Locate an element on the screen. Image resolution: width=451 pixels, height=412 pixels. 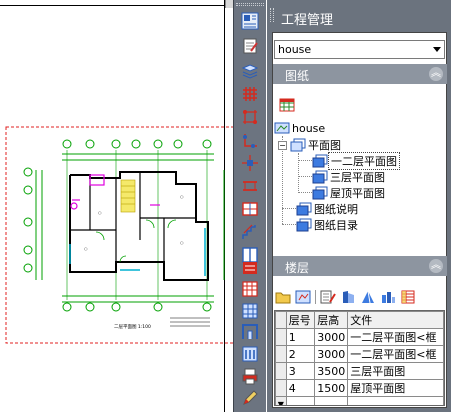
floor-number-cell: 3 is located at coordinates (300, 371).